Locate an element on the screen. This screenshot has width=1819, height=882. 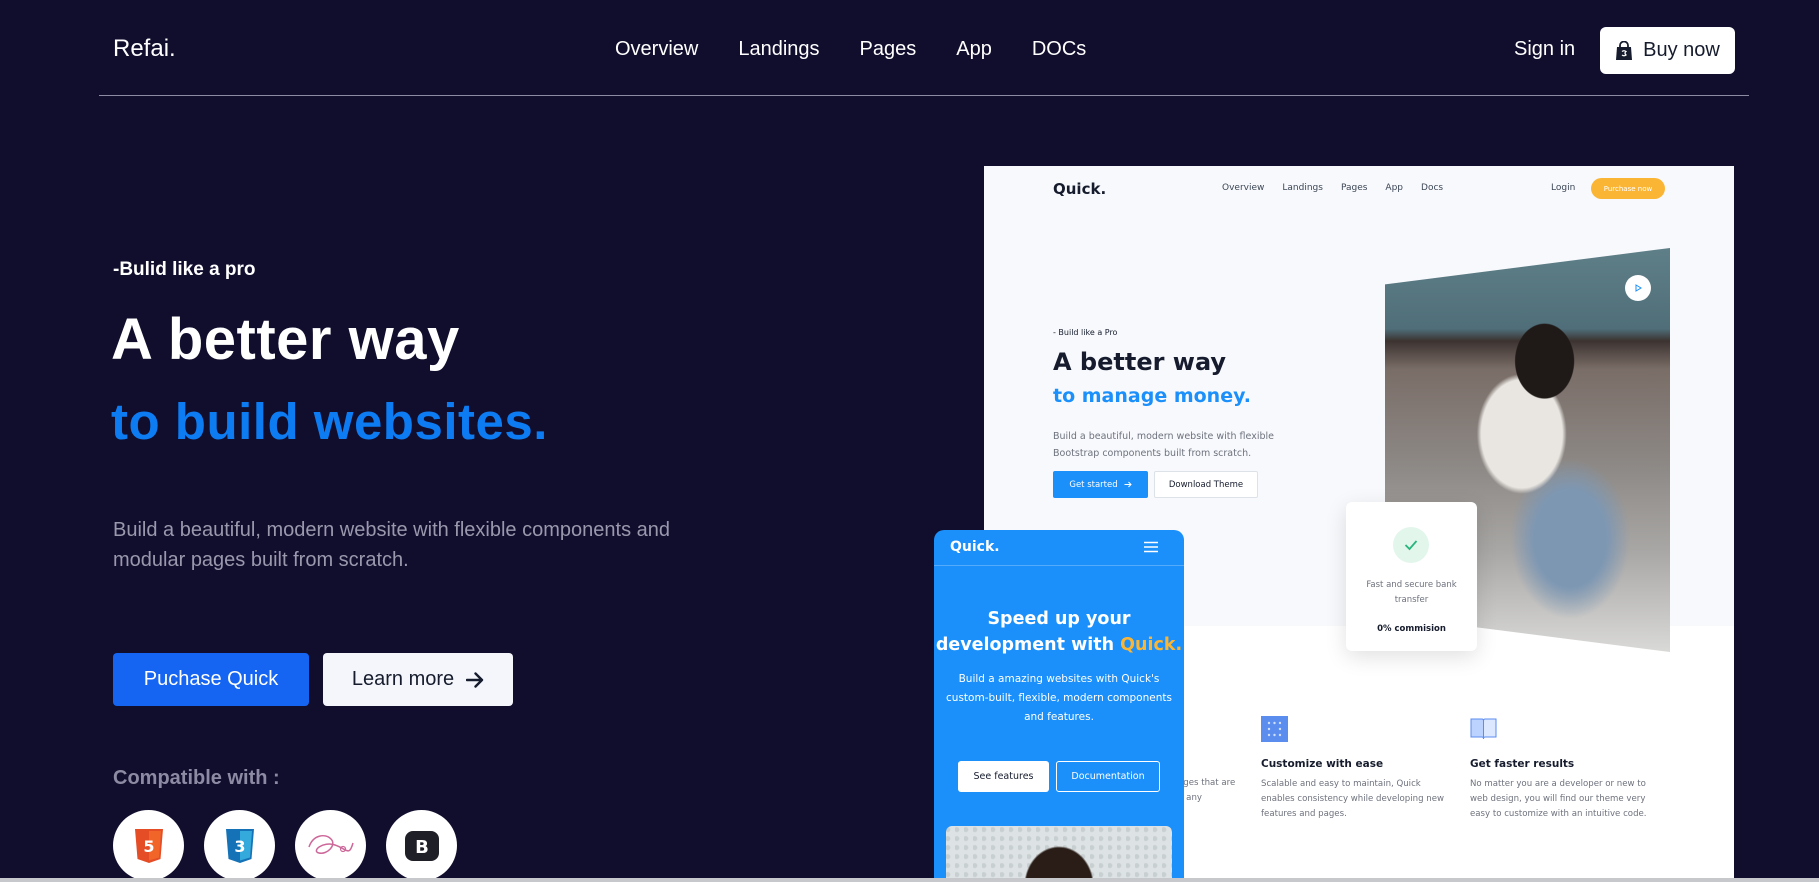
preview-login: Login is located at coordinates (1563, 188).